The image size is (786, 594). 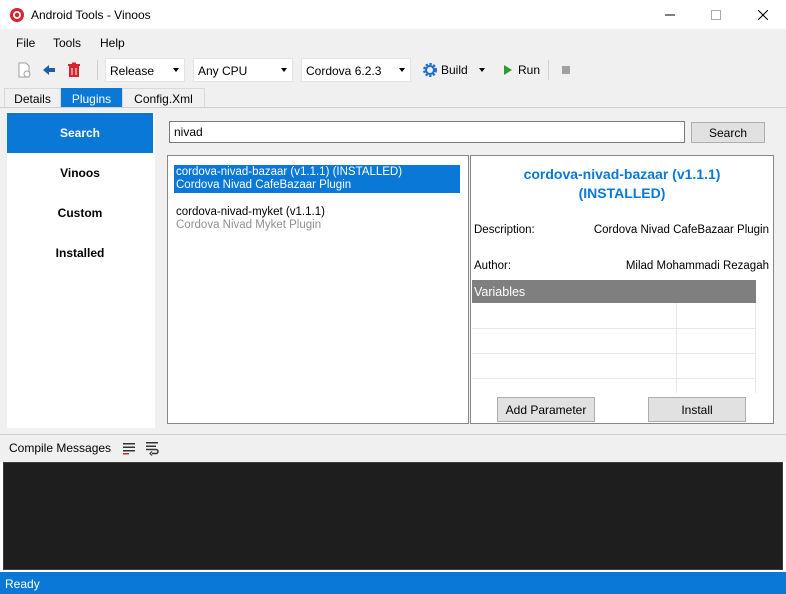 I want to click on variables-header: Variables, so click(x=614, y=291).